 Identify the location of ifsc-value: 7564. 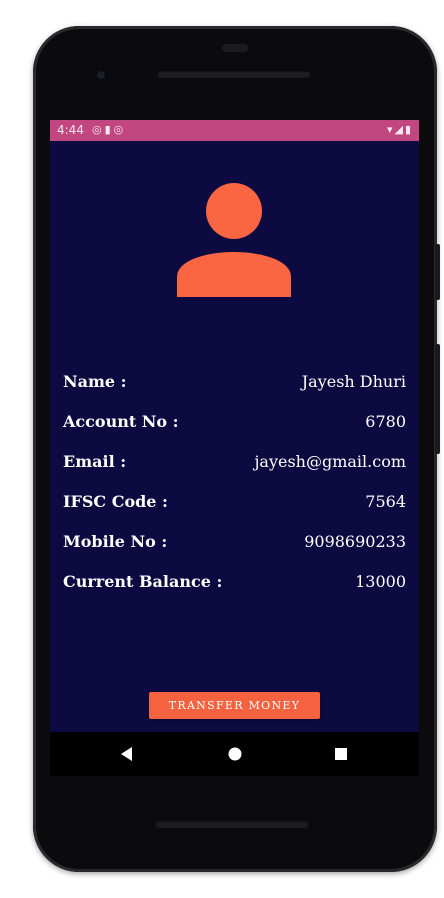
(385, 501).